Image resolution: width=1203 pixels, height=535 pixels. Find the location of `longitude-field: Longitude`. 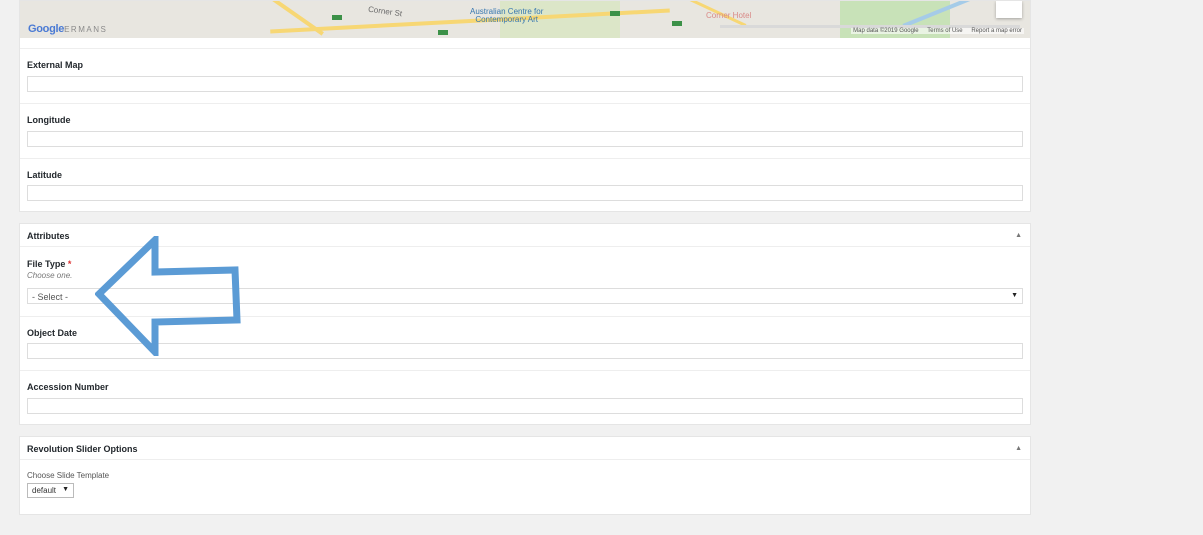

longitude-field: Longitude is located at coordinates (525, 130).